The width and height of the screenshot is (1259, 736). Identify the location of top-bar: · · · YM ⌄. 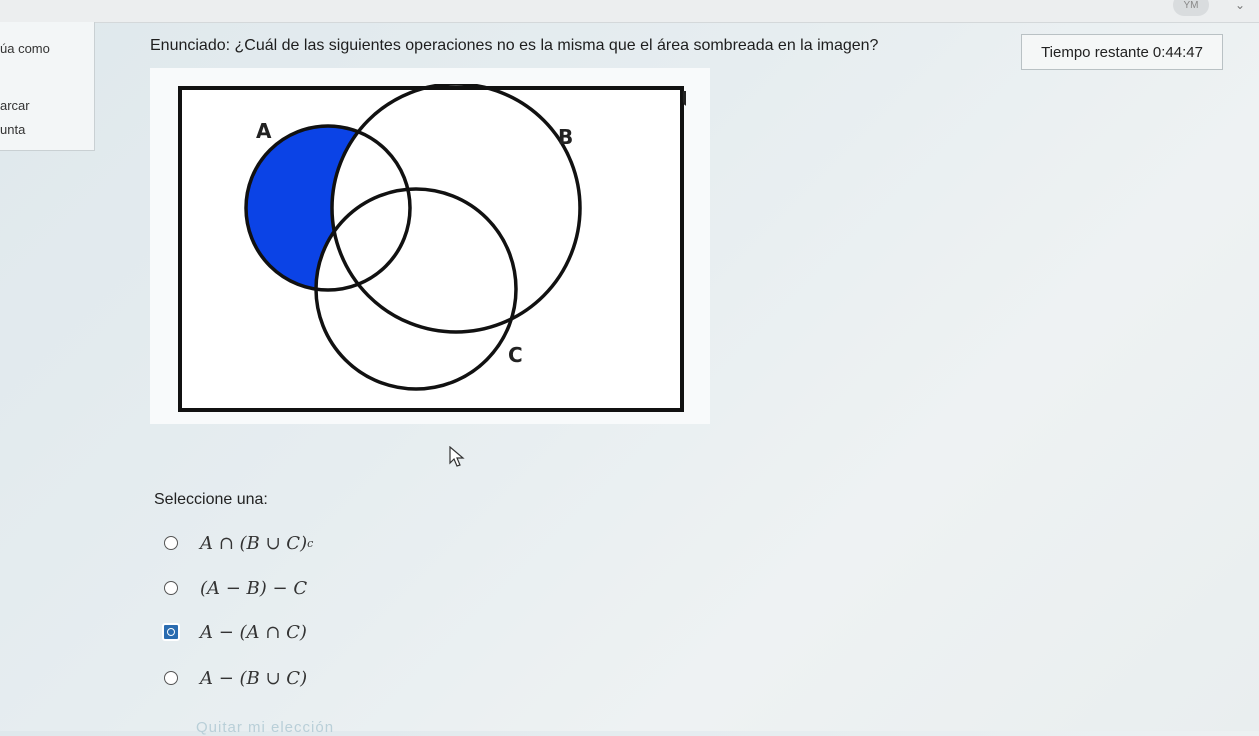
(629, 11).